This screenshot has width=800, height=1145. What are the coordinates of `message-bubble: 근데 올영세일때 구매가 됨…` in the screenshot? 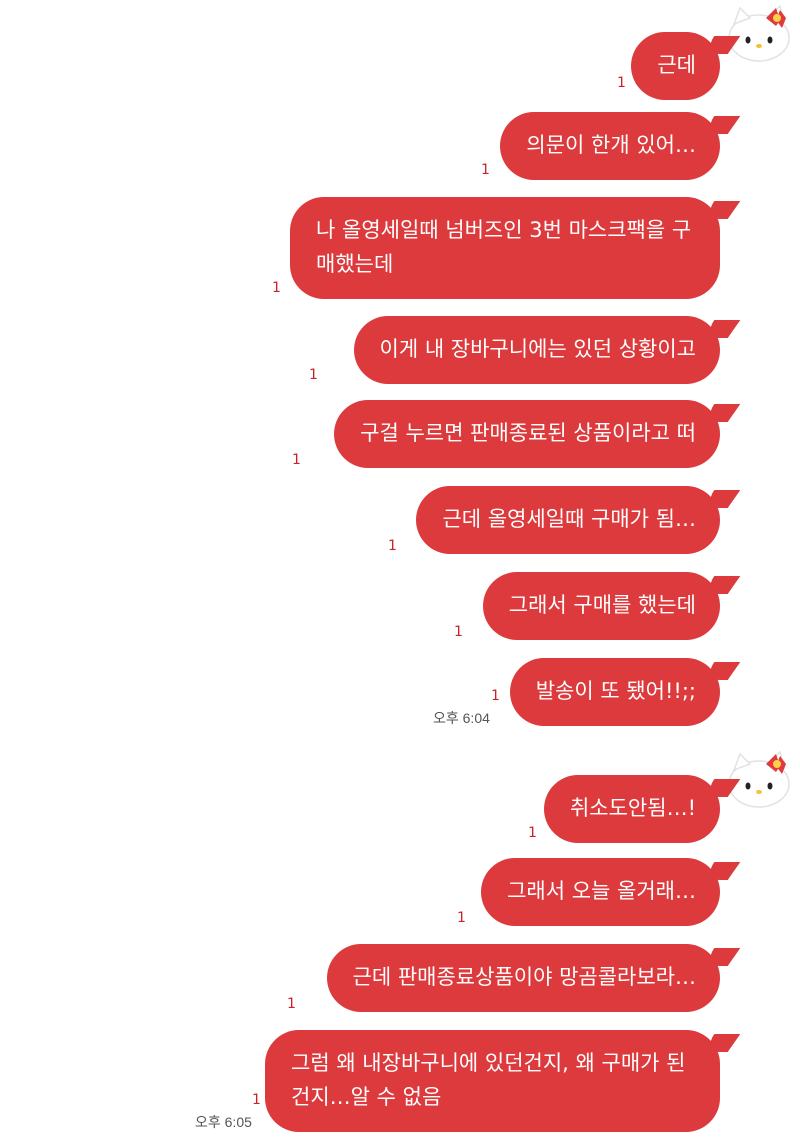 It's located at (568, 520).